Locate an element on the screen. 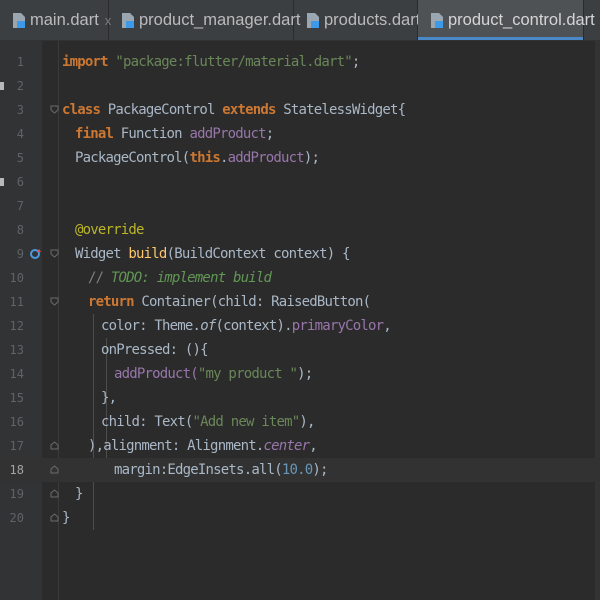  code-line: 11 return Container(child: RaisedButton( is located at coordinates (300, 302).